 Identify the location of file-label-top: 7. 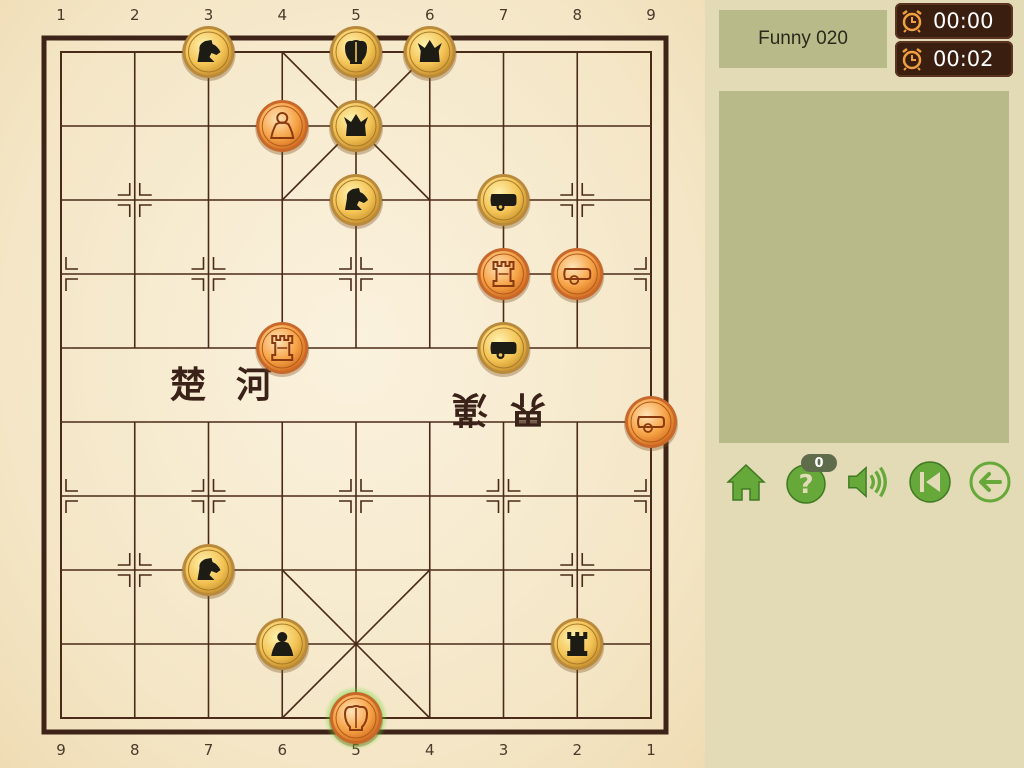
(504, 15).